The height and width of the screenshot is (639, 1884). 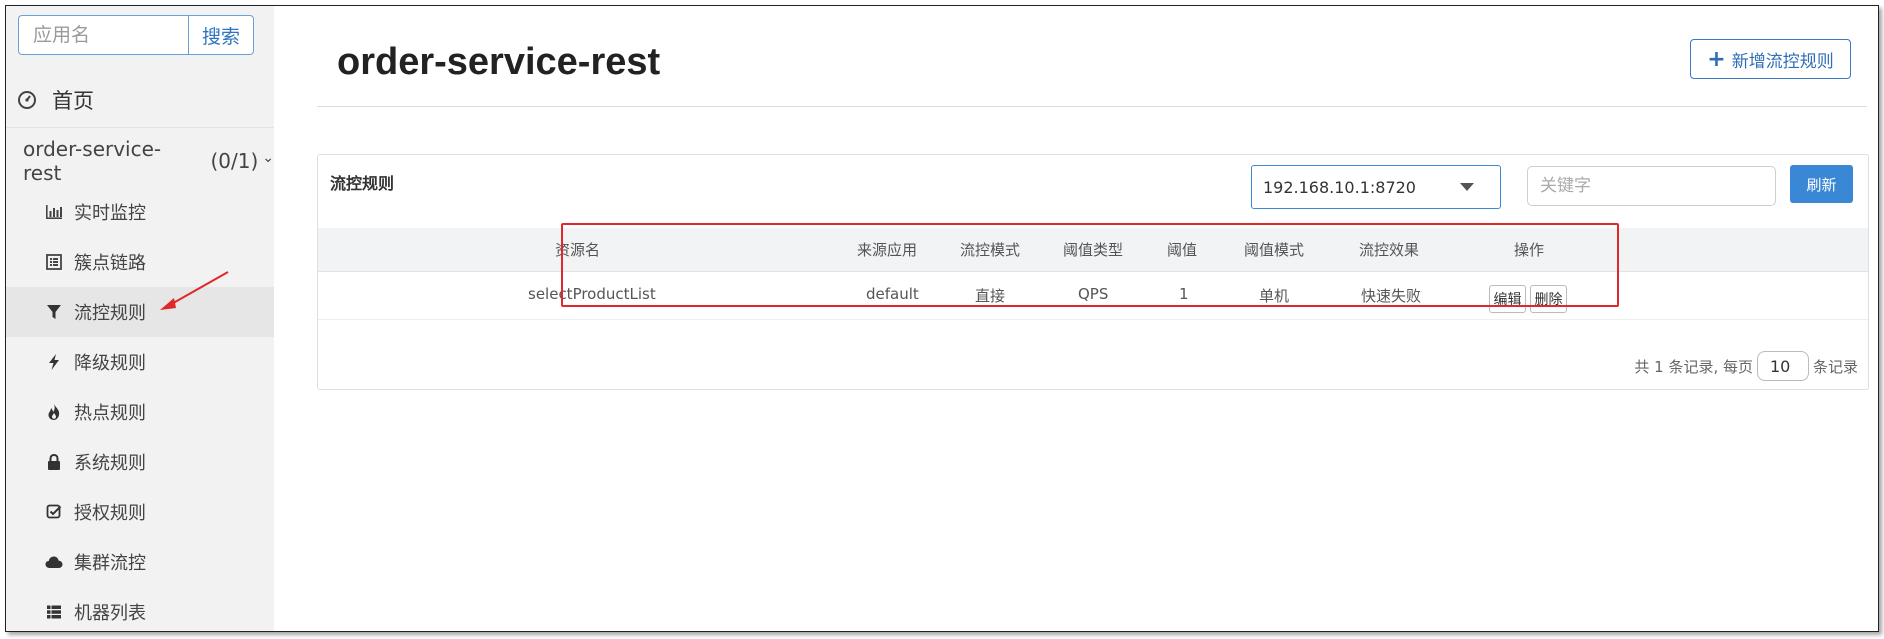 I want to click on title-divider, so click(x=1092, y=106).